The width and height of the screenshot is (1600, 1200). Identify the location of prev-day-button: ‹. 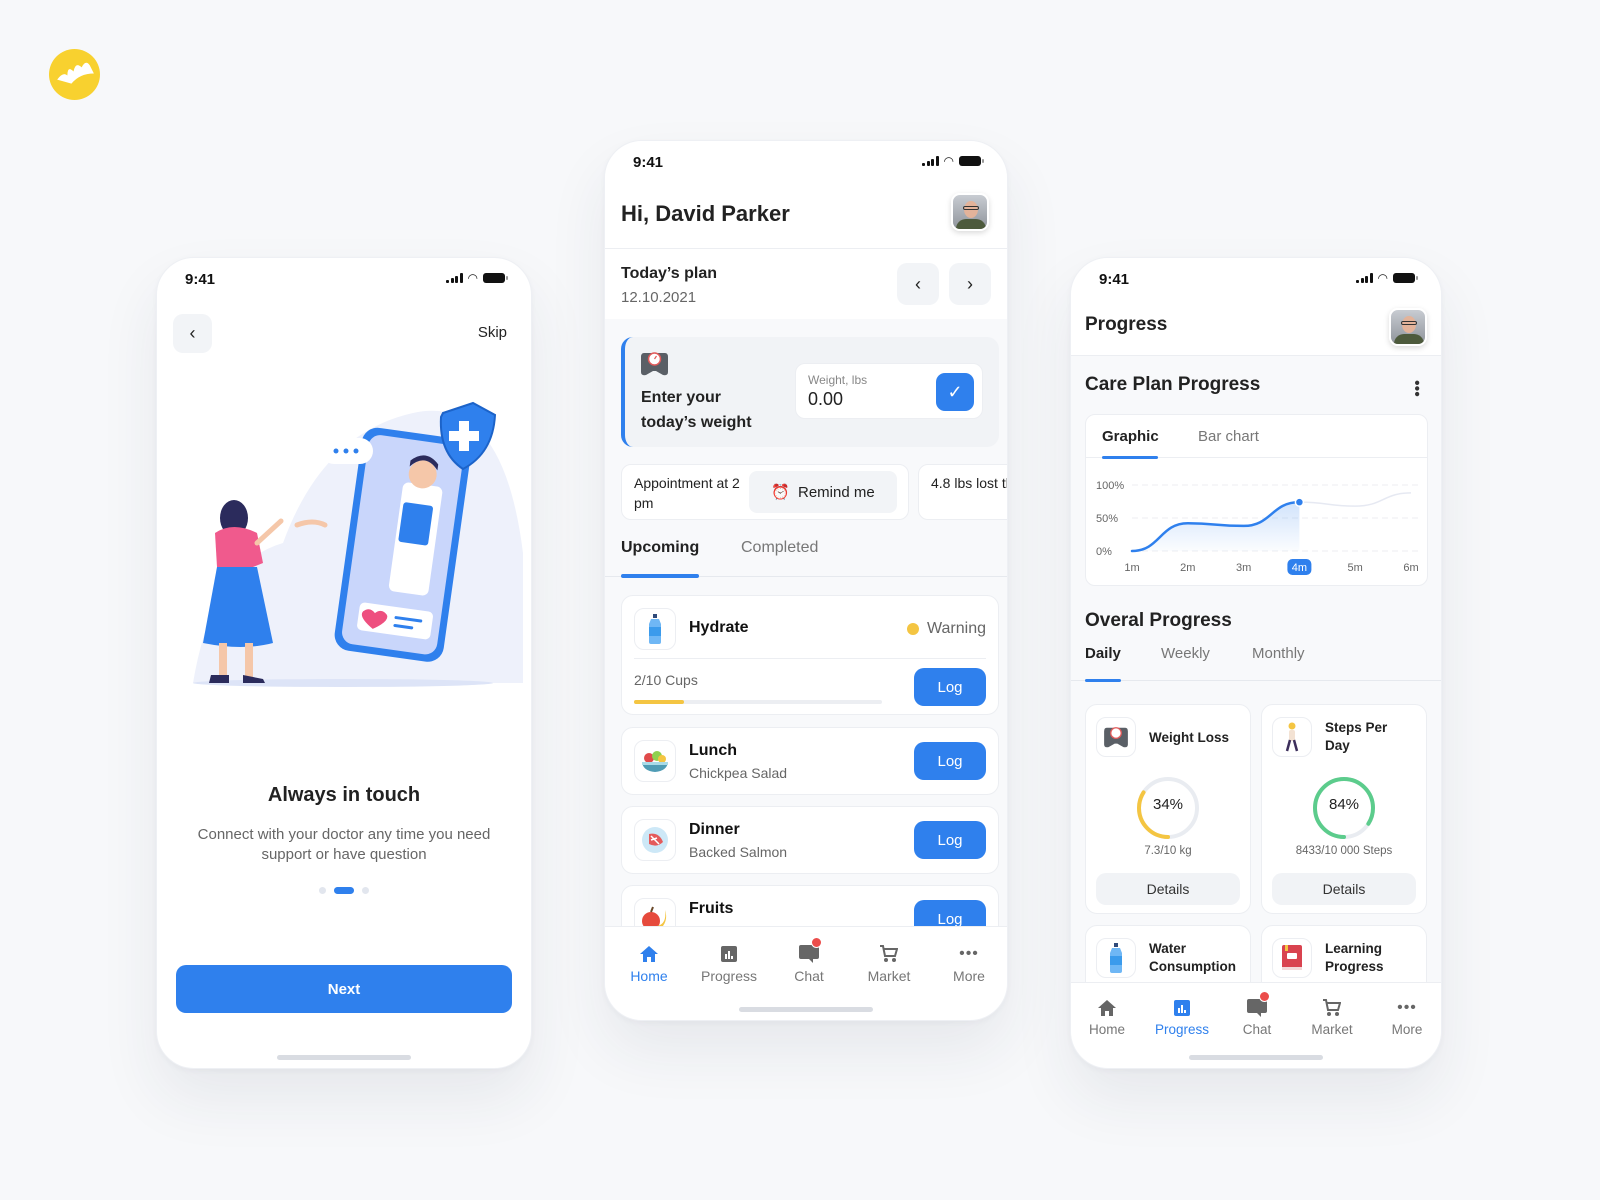
(918, 284).